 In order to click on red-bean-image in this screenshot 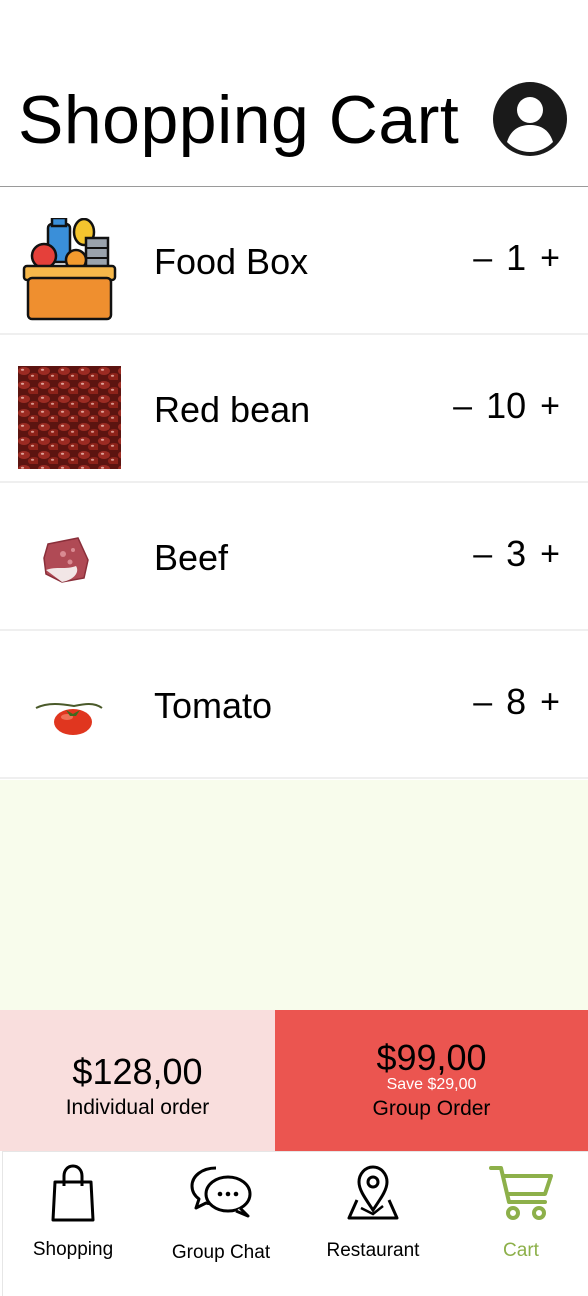, I will do `click(69, 417)`.